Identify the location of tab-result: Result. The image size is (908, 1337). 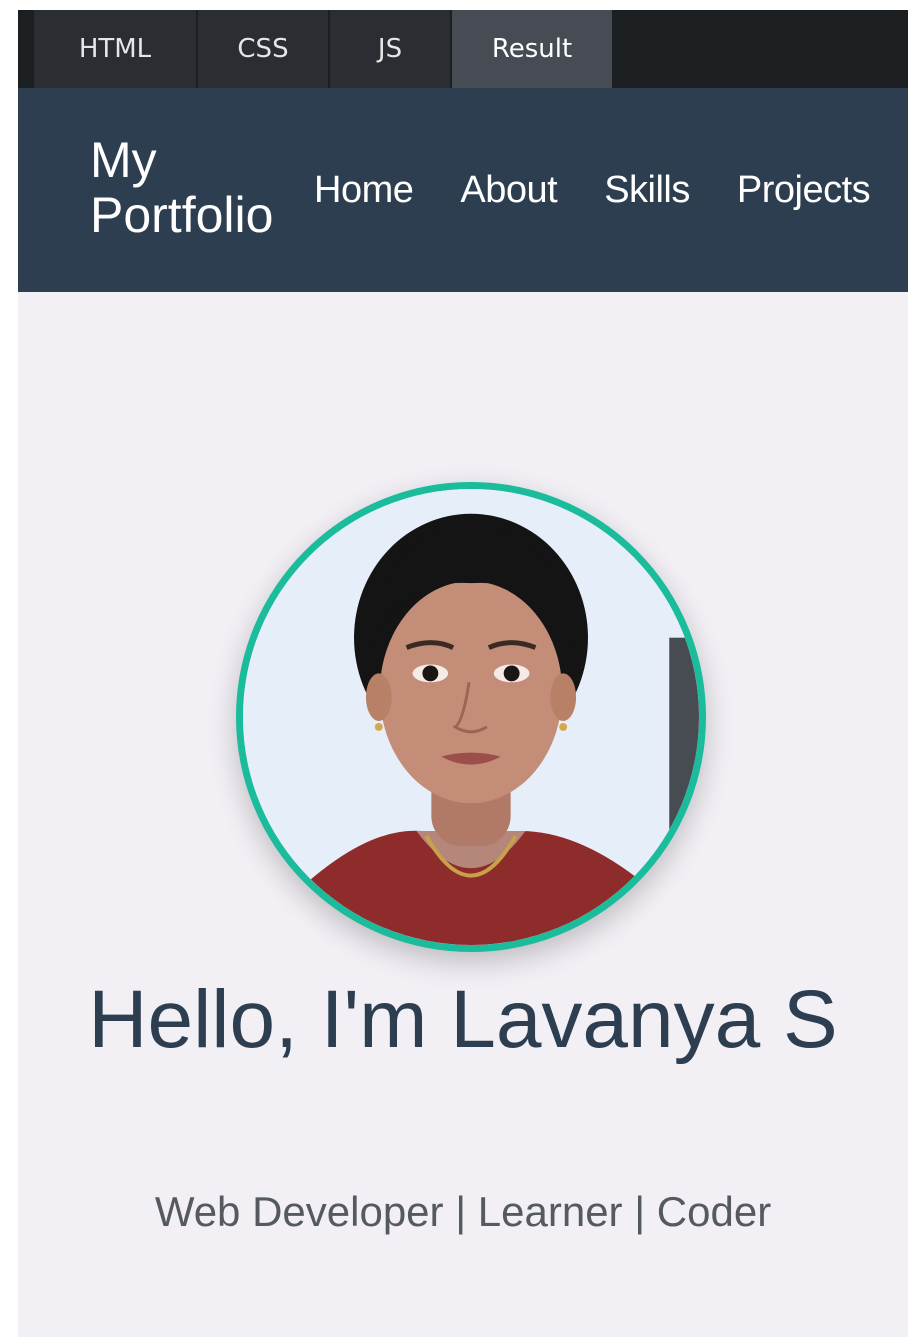
(532, 49).